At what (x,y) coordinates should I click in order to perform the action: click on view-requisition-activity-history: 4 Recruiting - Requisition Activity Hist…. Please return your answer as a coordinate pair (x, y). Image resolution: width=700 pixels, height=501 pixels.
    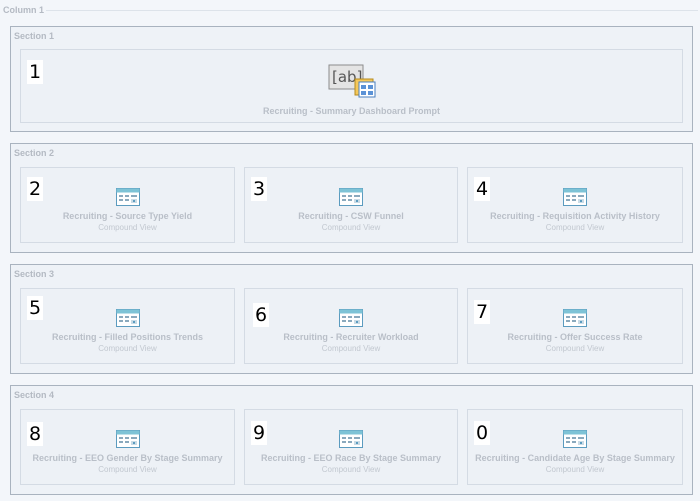
    Looking at the image, I should click on (575, 205).